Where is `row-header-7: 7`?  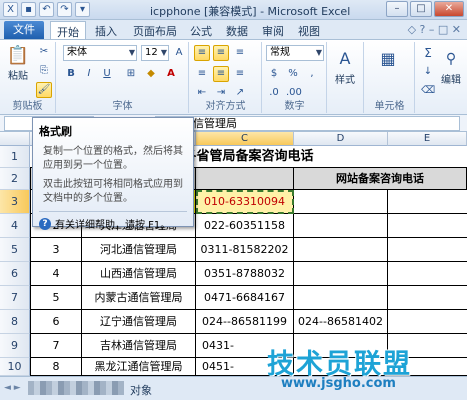
row-header-7: 7 is located at coordinates (15, 298).